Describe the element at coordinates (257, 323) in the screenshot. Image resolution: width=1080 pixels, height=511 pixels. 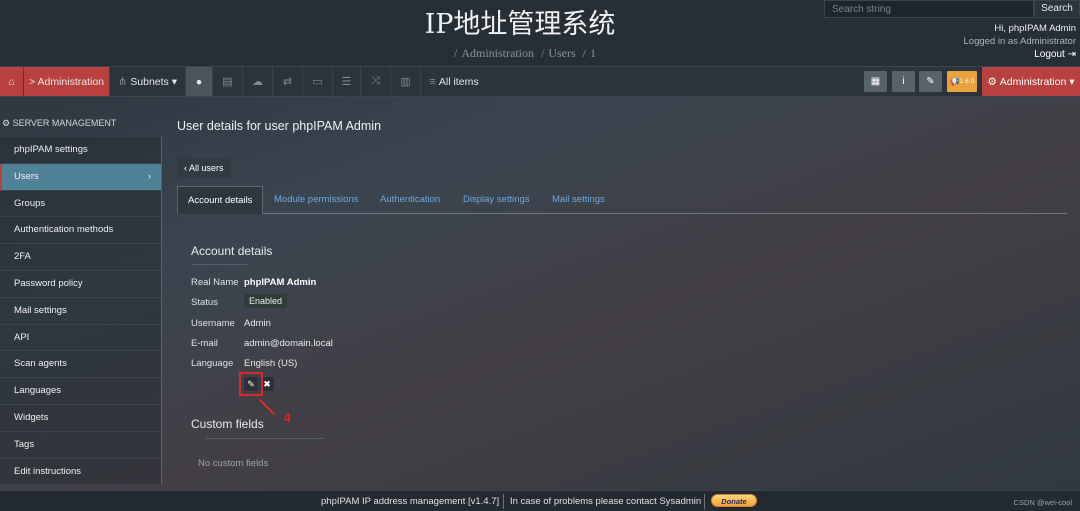
I see `username-value: Admin` at that location.